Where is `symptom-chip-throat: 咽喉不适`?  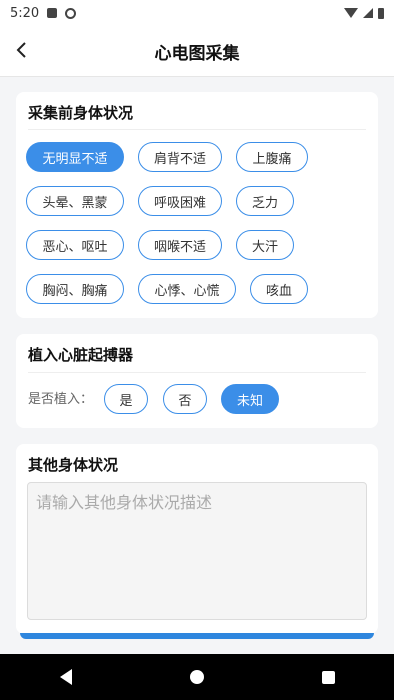 symptom-chip-throat: 咽喉不适 is located at coordinates (180, 245).